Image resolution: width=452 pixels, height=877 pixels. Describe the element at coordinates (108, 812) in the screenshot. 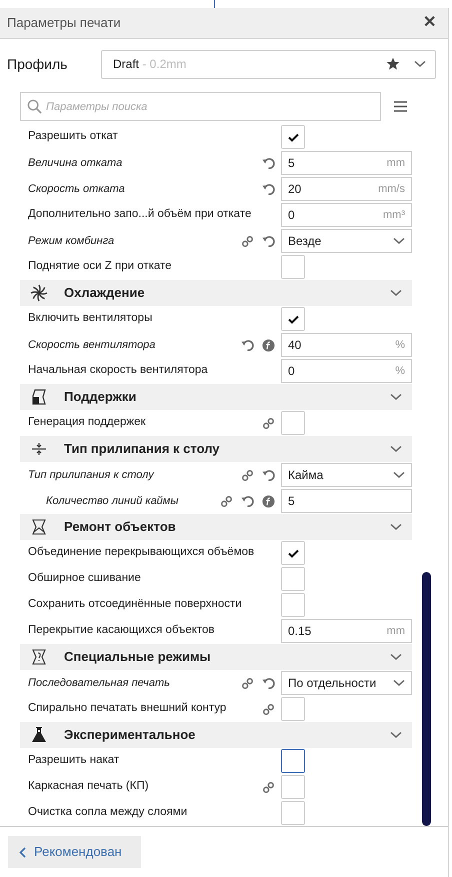

I see `setting-label: Очистка сопла между слоями` at that location.